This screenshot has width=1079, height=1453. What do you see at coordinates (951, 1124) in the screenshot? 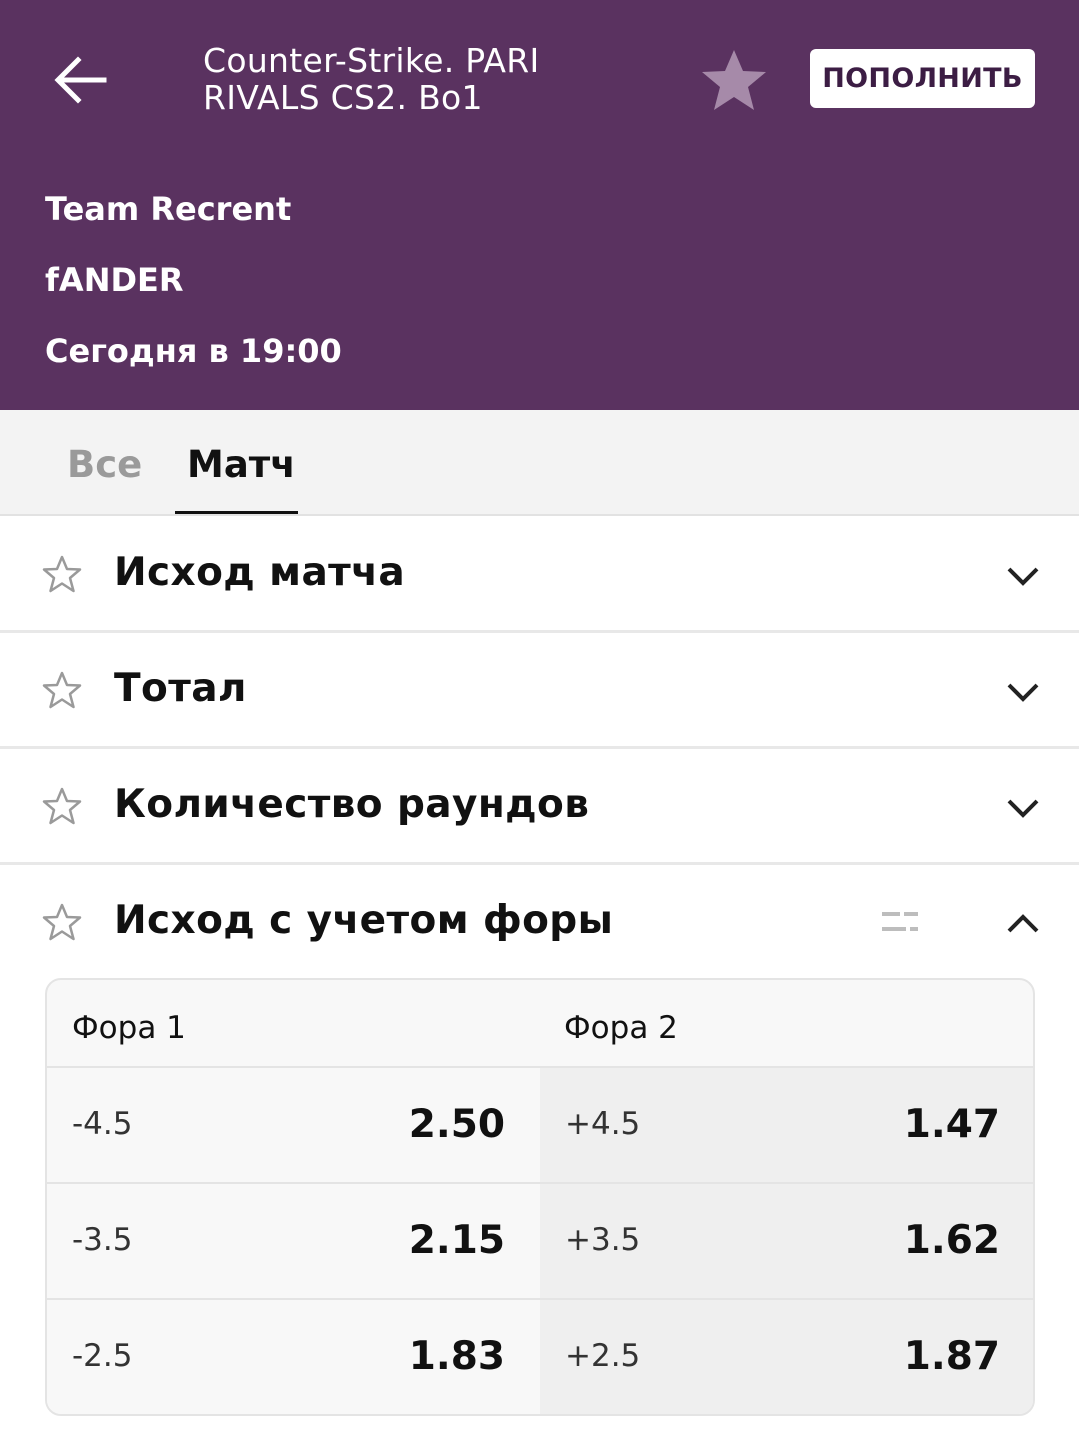
I see `coefficient: 1.47` at bounding box center [951, 1124].